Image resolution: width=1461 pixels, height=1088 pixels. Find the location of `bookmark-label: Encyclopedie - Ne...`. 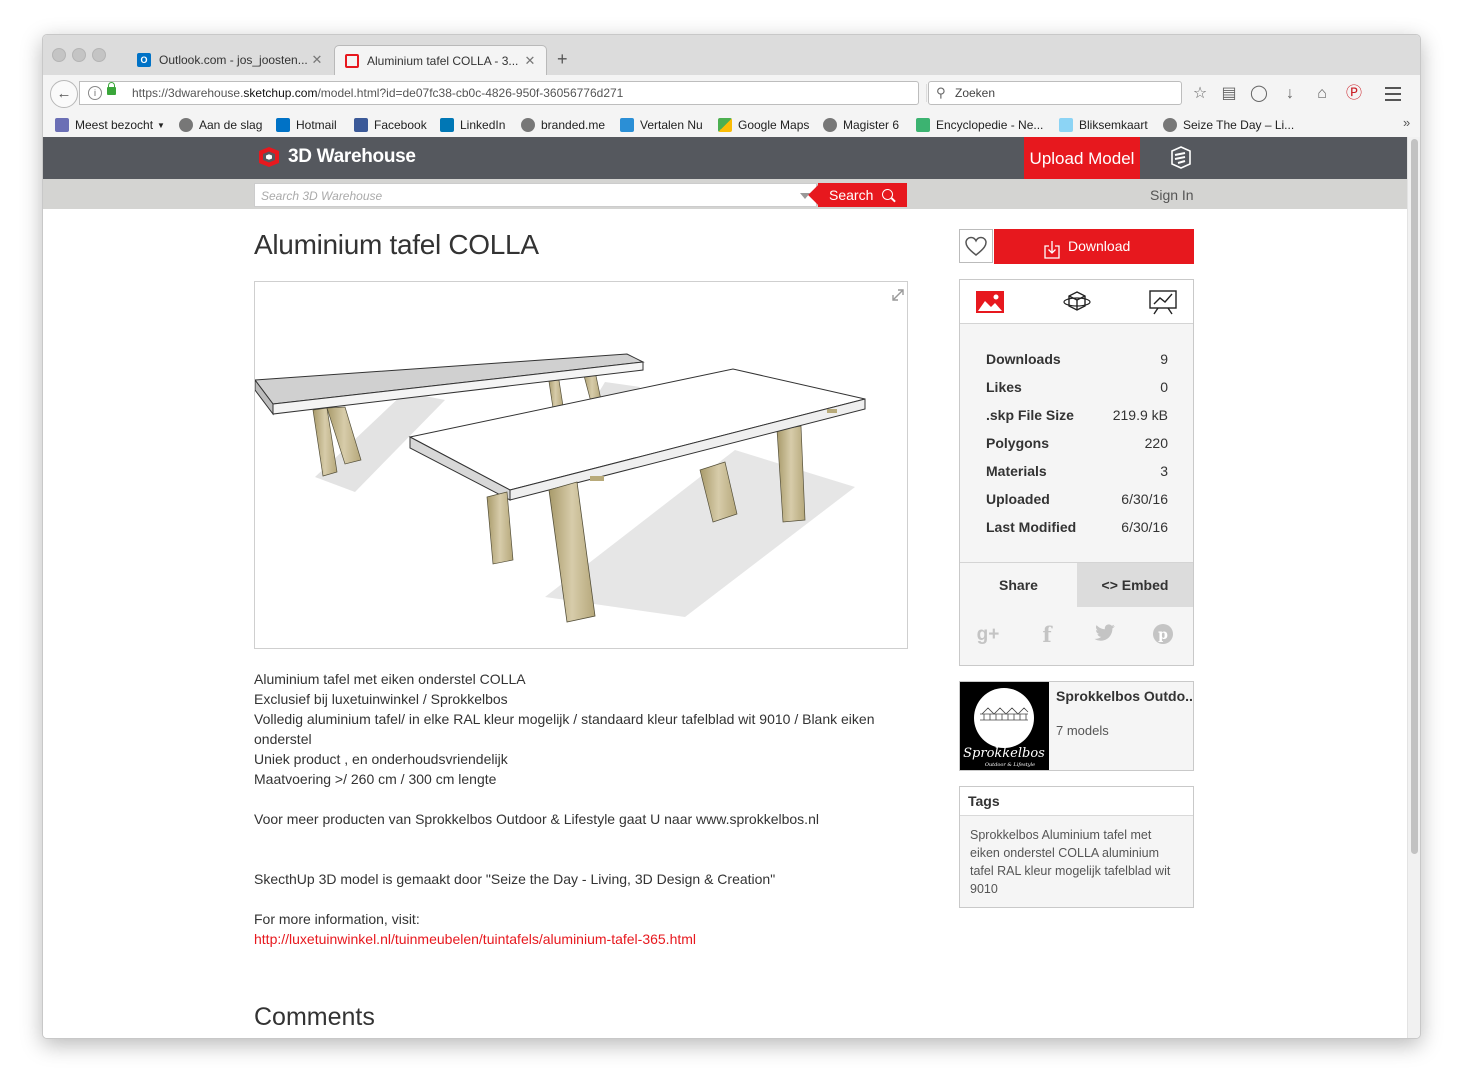

bookmark-label: Encyclopedie - Ne... is located at coordinates (990, 125).